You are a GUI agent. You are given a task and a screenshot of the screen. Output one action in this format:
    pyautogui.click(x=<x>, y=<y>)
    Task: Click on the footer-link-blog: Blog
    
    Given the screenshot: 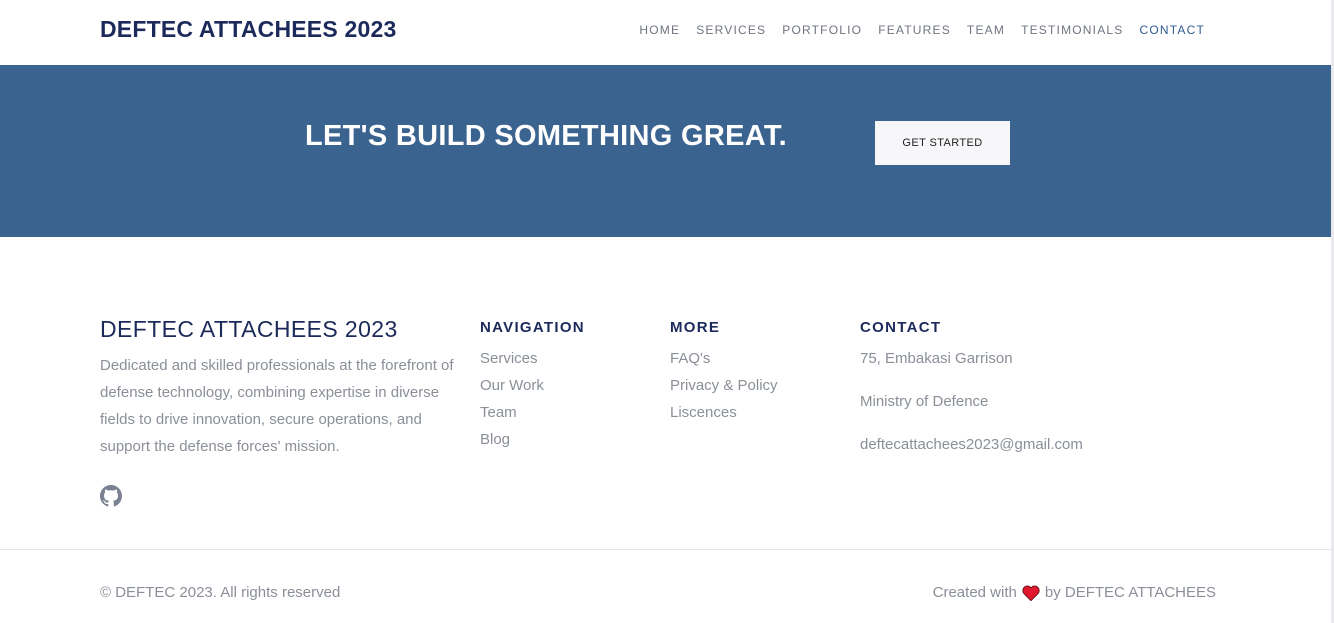 What is the action you would take?
    pyautogui.click(x=495, y=439)
    